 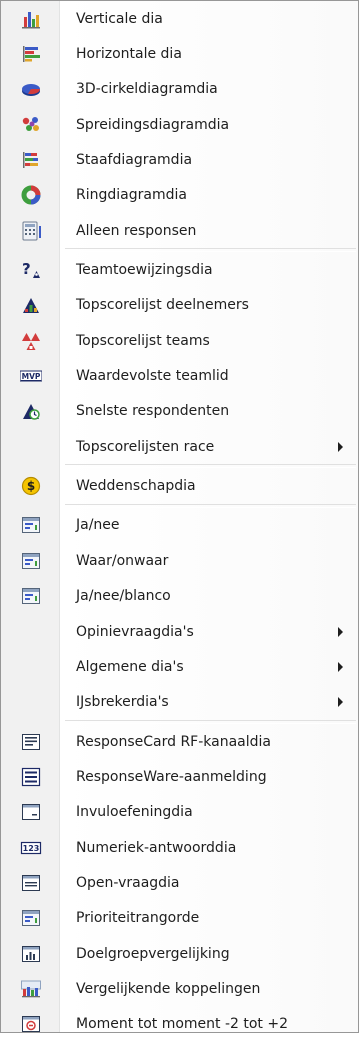 What do you see at coordinates (31, 525) in the screenshot?
I see `yes-no-slide-icon` at bounding box center [31, 525].